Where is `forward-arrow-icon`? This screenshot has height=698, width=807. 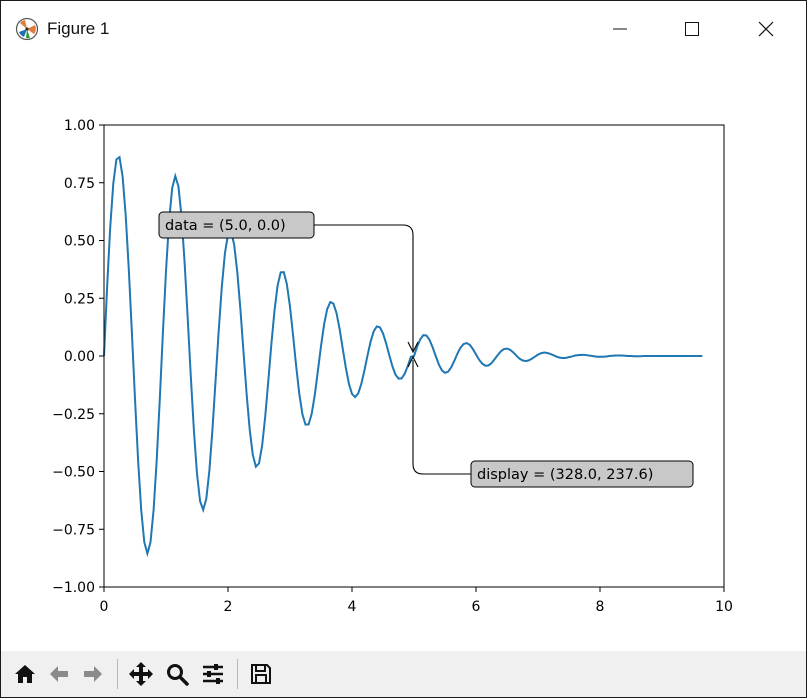 forward-arrow-icon is located at coordinates (93, 674).